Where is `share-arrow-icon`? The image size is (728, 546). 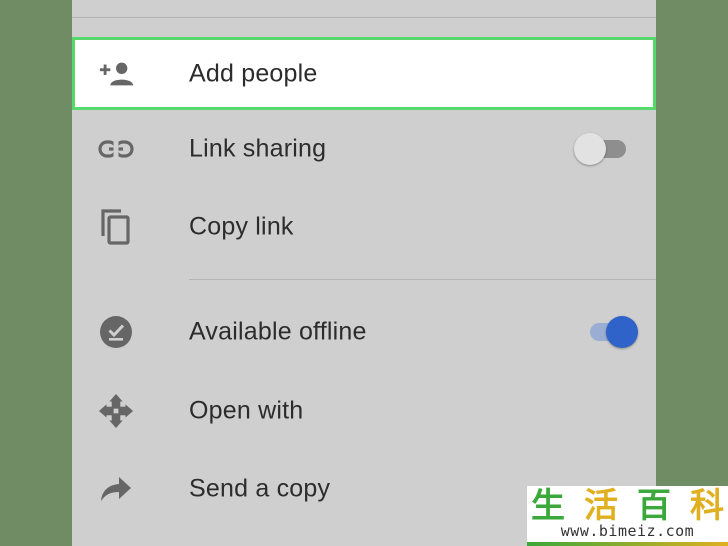 share-arrow-icon is located at coordinates (116, 489).